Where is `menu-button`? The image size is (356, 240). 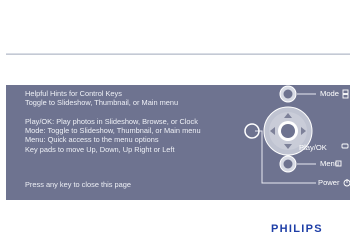
menu-button is located at coordinates (288, 164).